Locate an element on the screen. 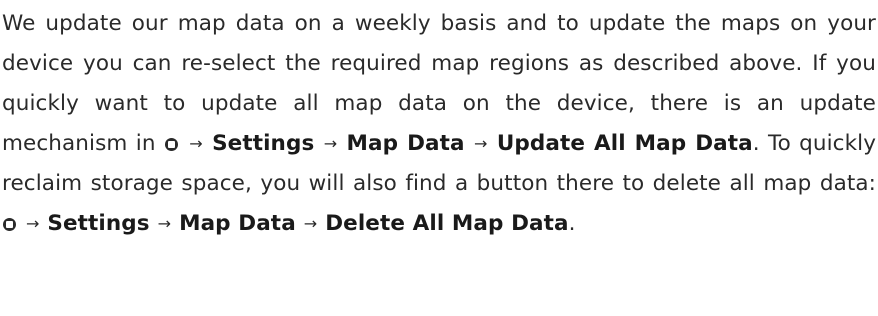 The image size is (878, 316). path-update-settings: Settings is located at coordinates (263, 143).